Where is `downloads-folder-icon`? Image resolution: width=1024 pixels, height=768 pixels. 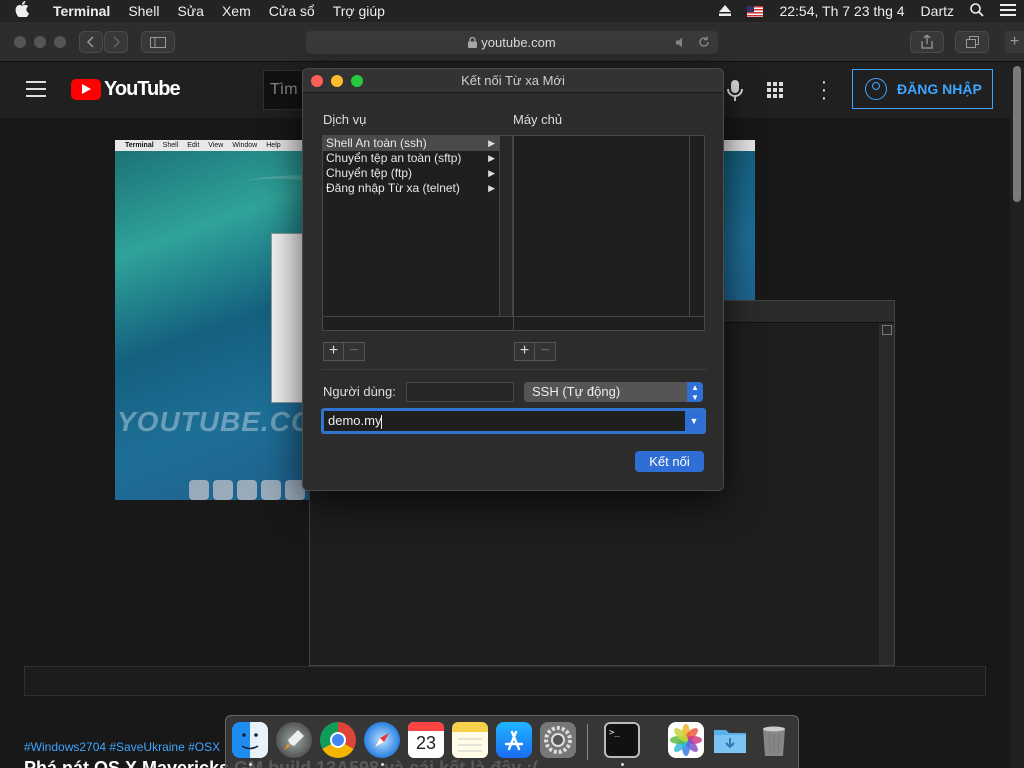 downloads-folder-icon is located at coordinates (730, 740).